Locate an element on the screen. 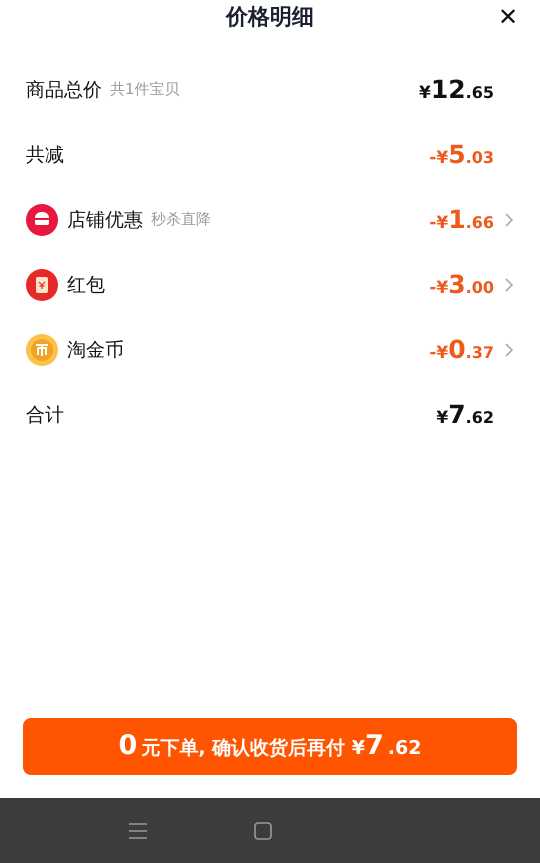 This screenshot has height=863, width=540. home-icon is located at coordinates (263, 831).